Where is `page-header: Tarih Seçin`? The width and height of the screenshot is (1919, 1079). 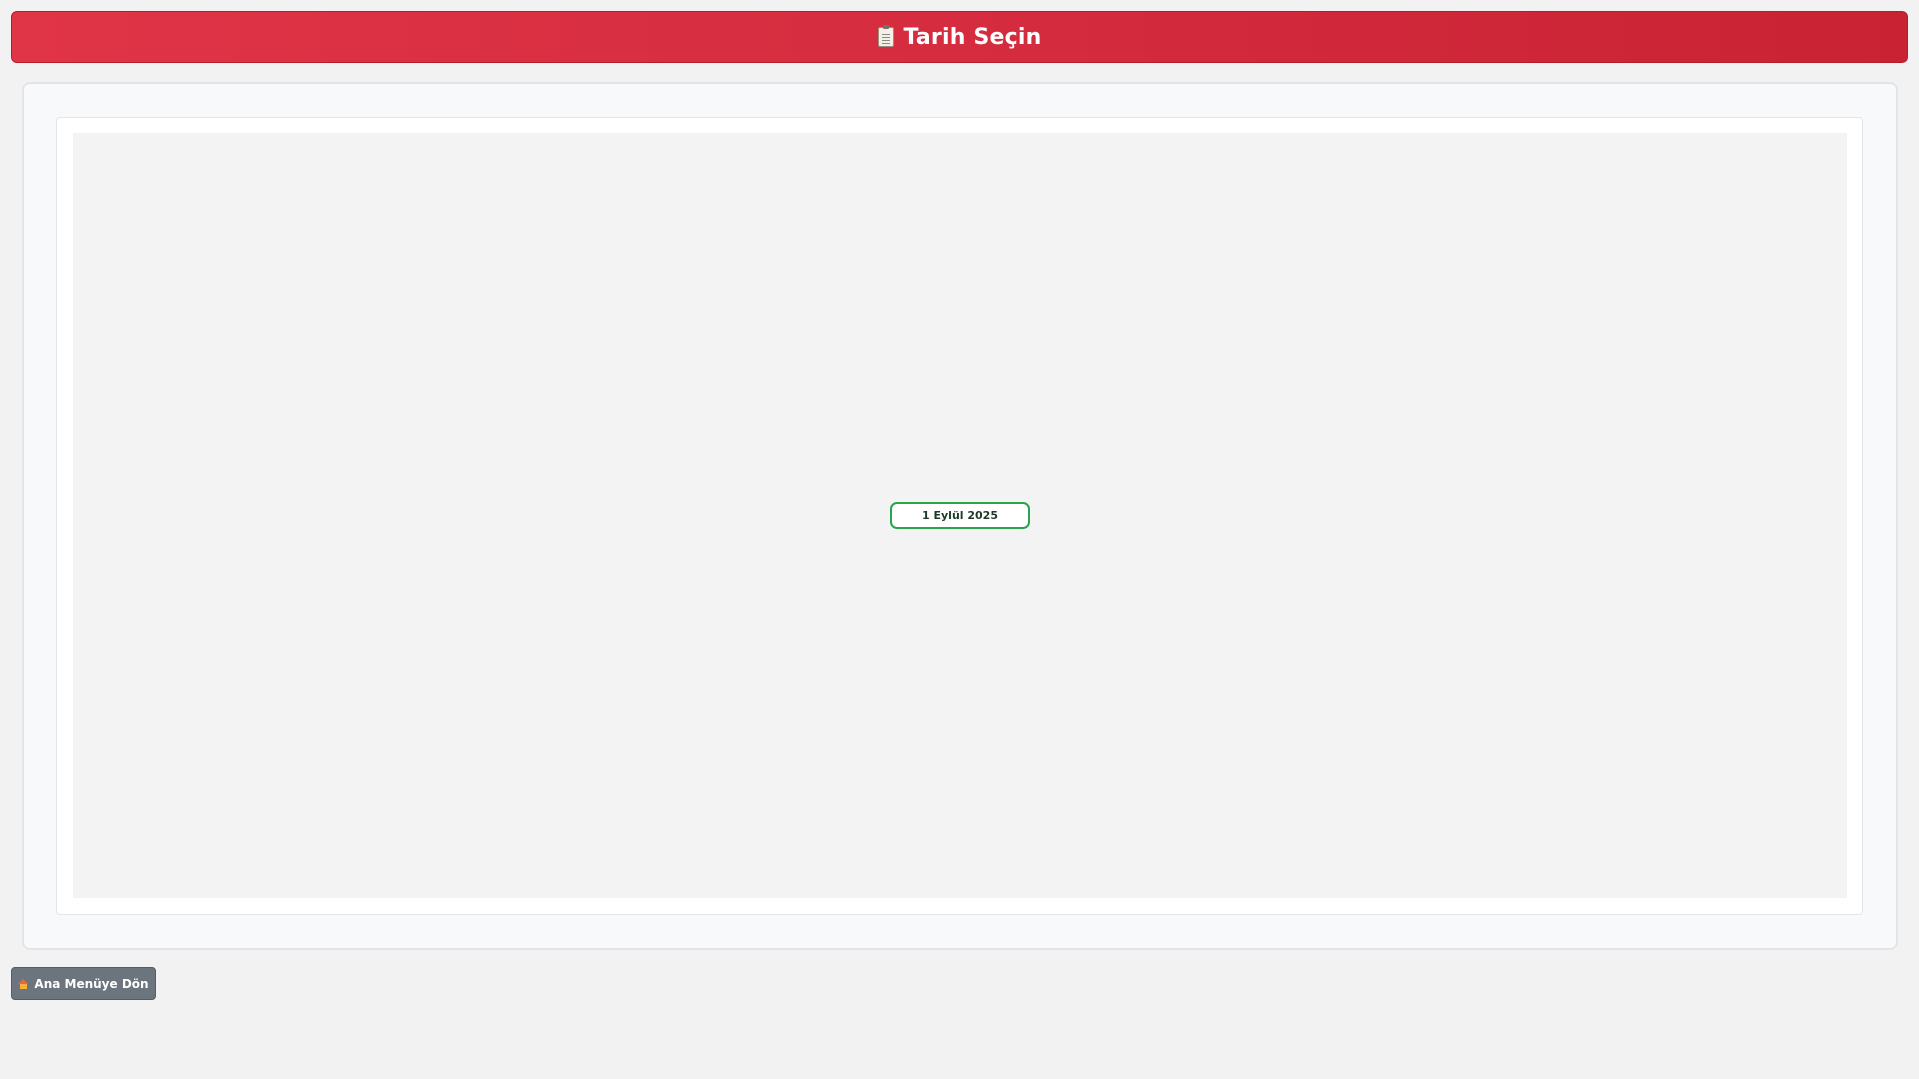
page-header: Tarih Seçin is located at coordinates (959, 37).